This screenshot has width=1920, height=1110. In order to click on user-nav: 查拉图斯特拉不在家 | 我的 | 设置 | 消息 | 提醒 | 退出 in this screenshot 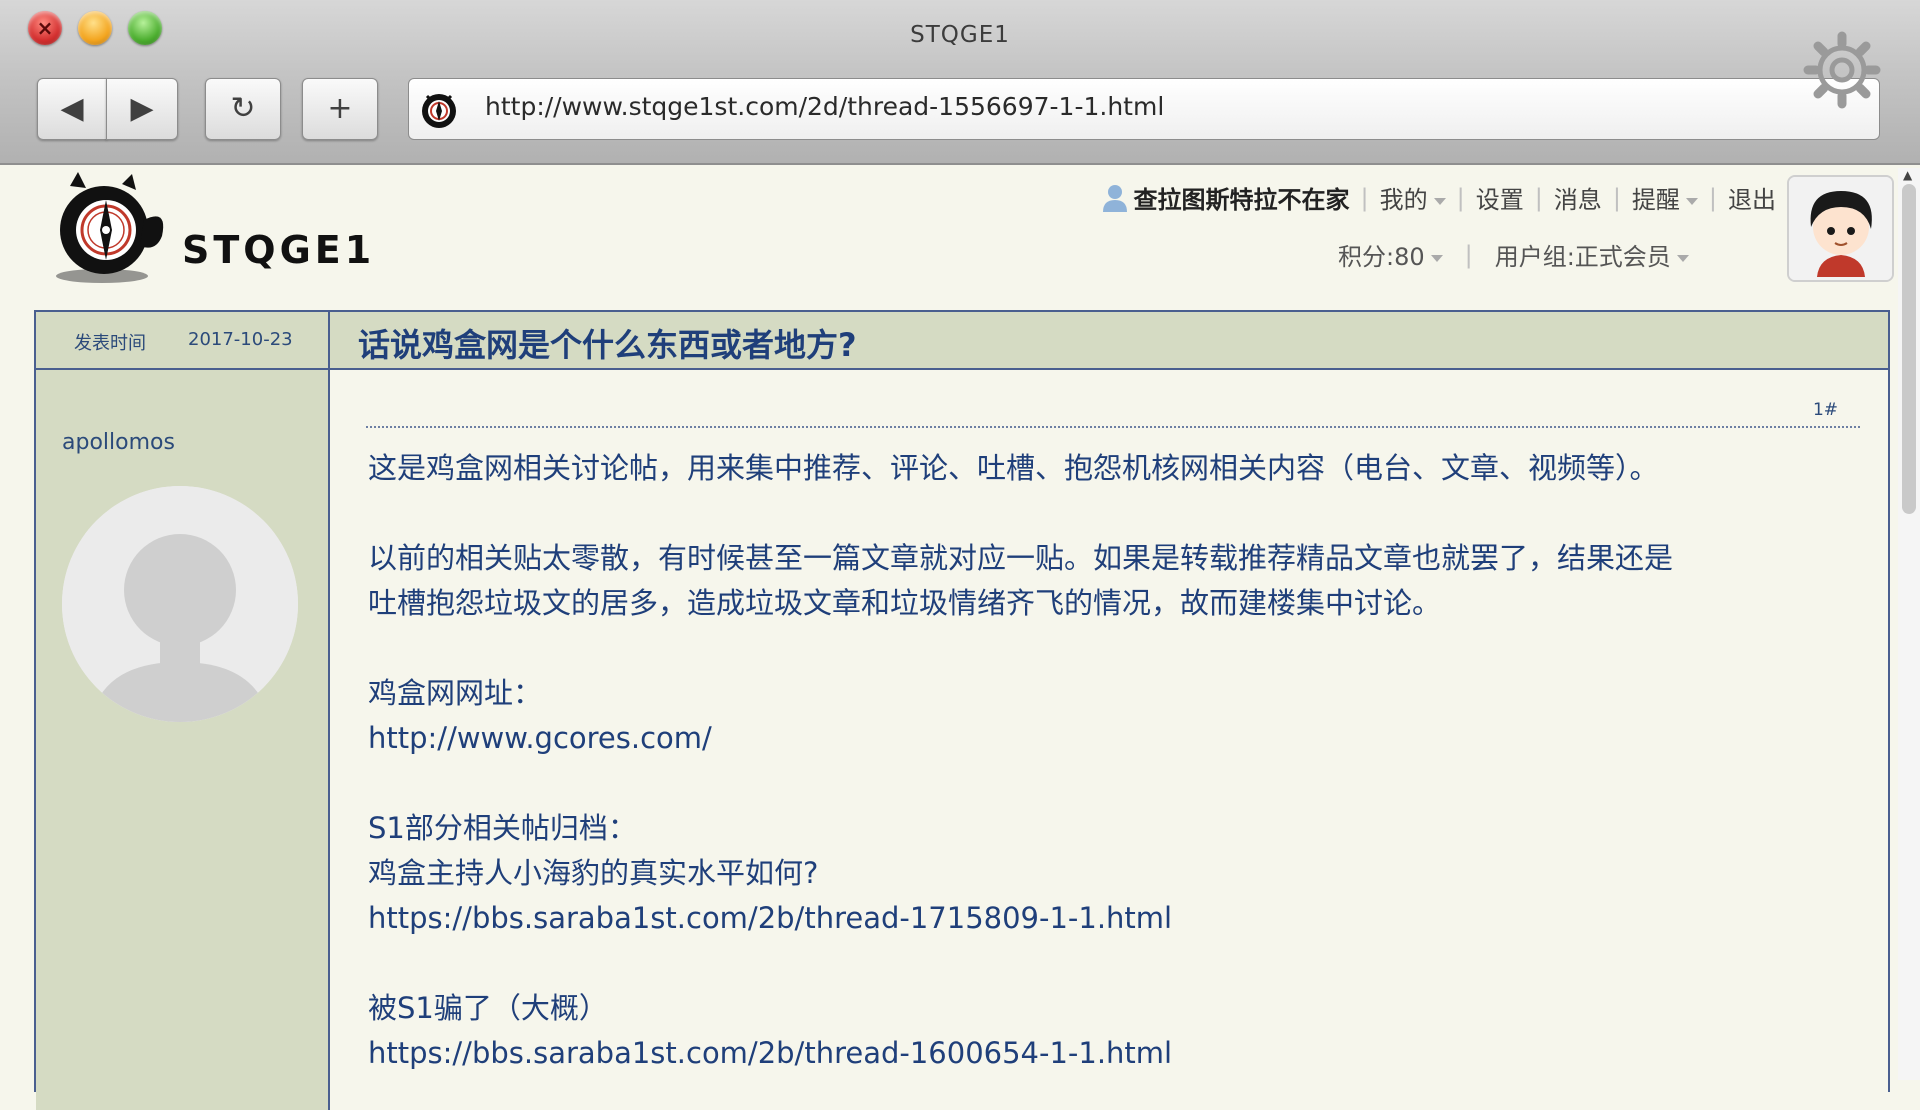, I will do `click(1439, 197)`.